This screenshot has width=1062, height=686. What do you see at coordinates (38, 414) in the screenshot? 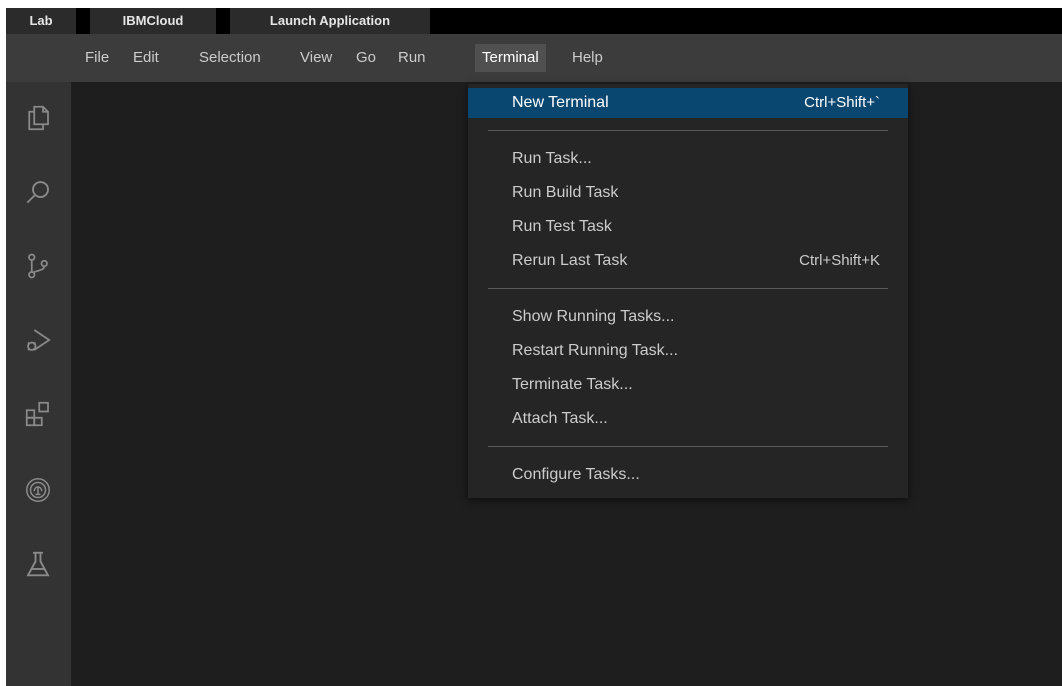
I see `extensions-icon` at bounding box center [38, 414].